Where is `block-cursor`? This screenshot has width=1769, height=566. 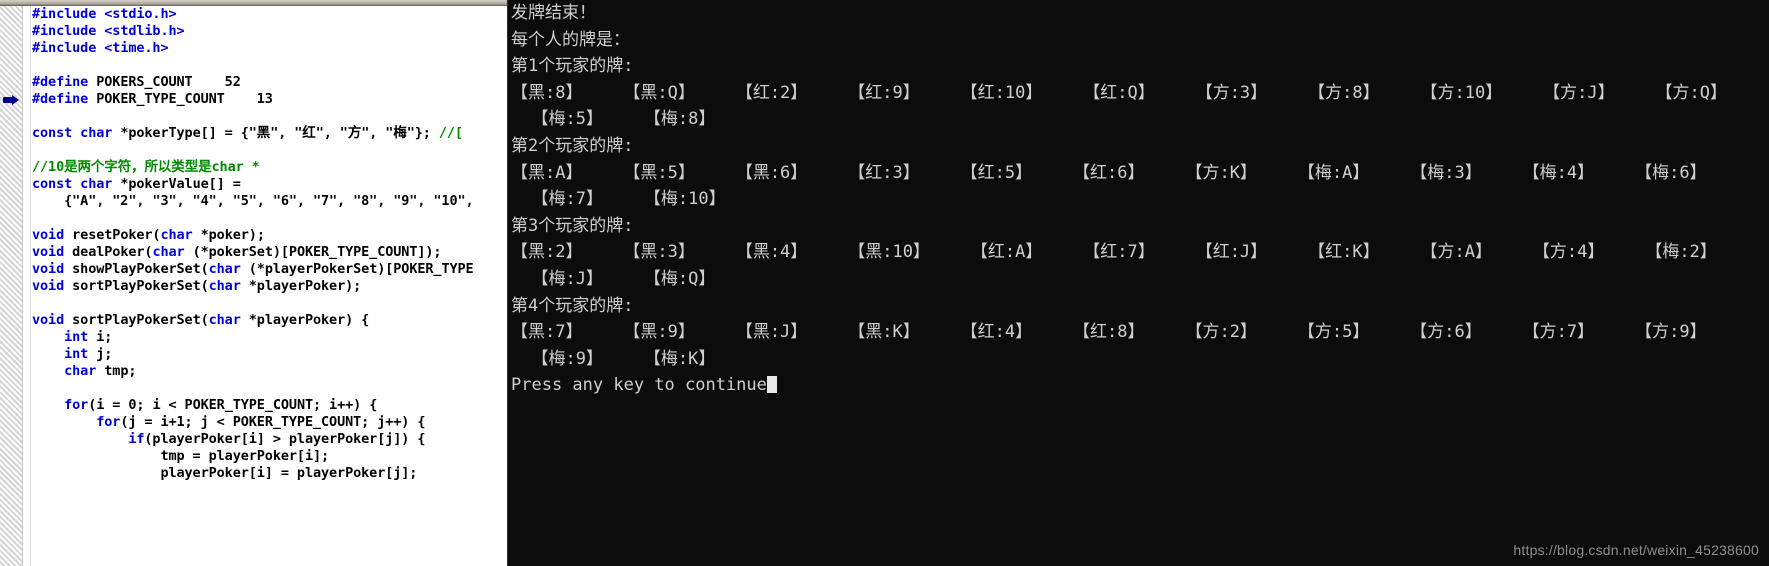 block-cursor is located at coordinates (771, 385).